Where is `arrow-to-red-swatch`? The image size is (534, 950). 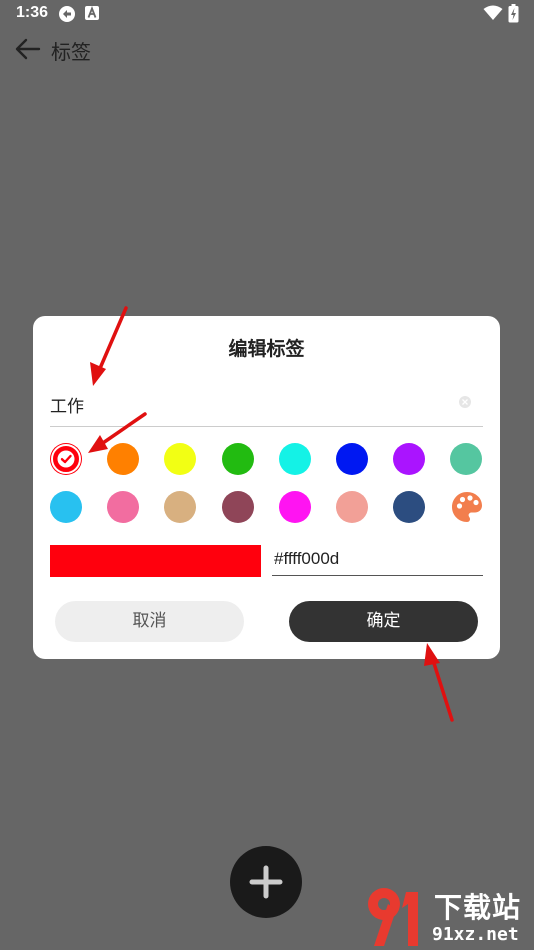 arrow-to-red-swatch is located at coordinates (122, 429).